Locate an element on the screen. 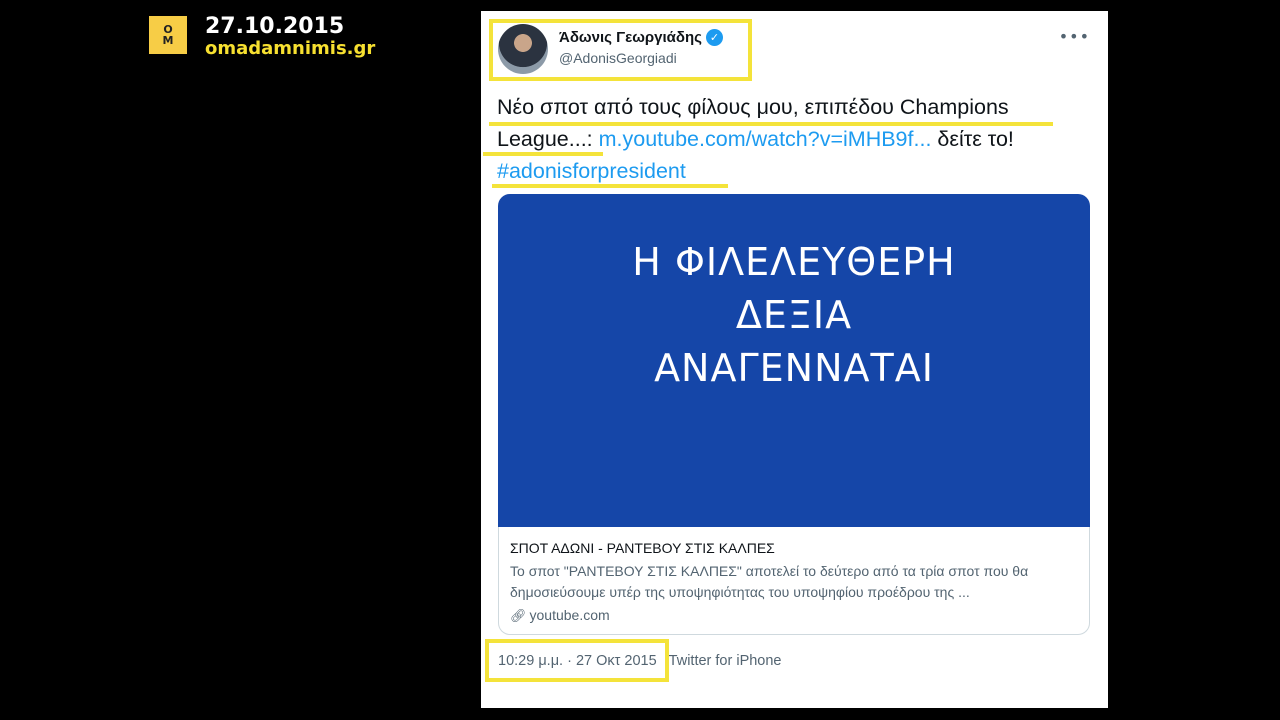  author-highlight-box is located at coordinates (620, 50).